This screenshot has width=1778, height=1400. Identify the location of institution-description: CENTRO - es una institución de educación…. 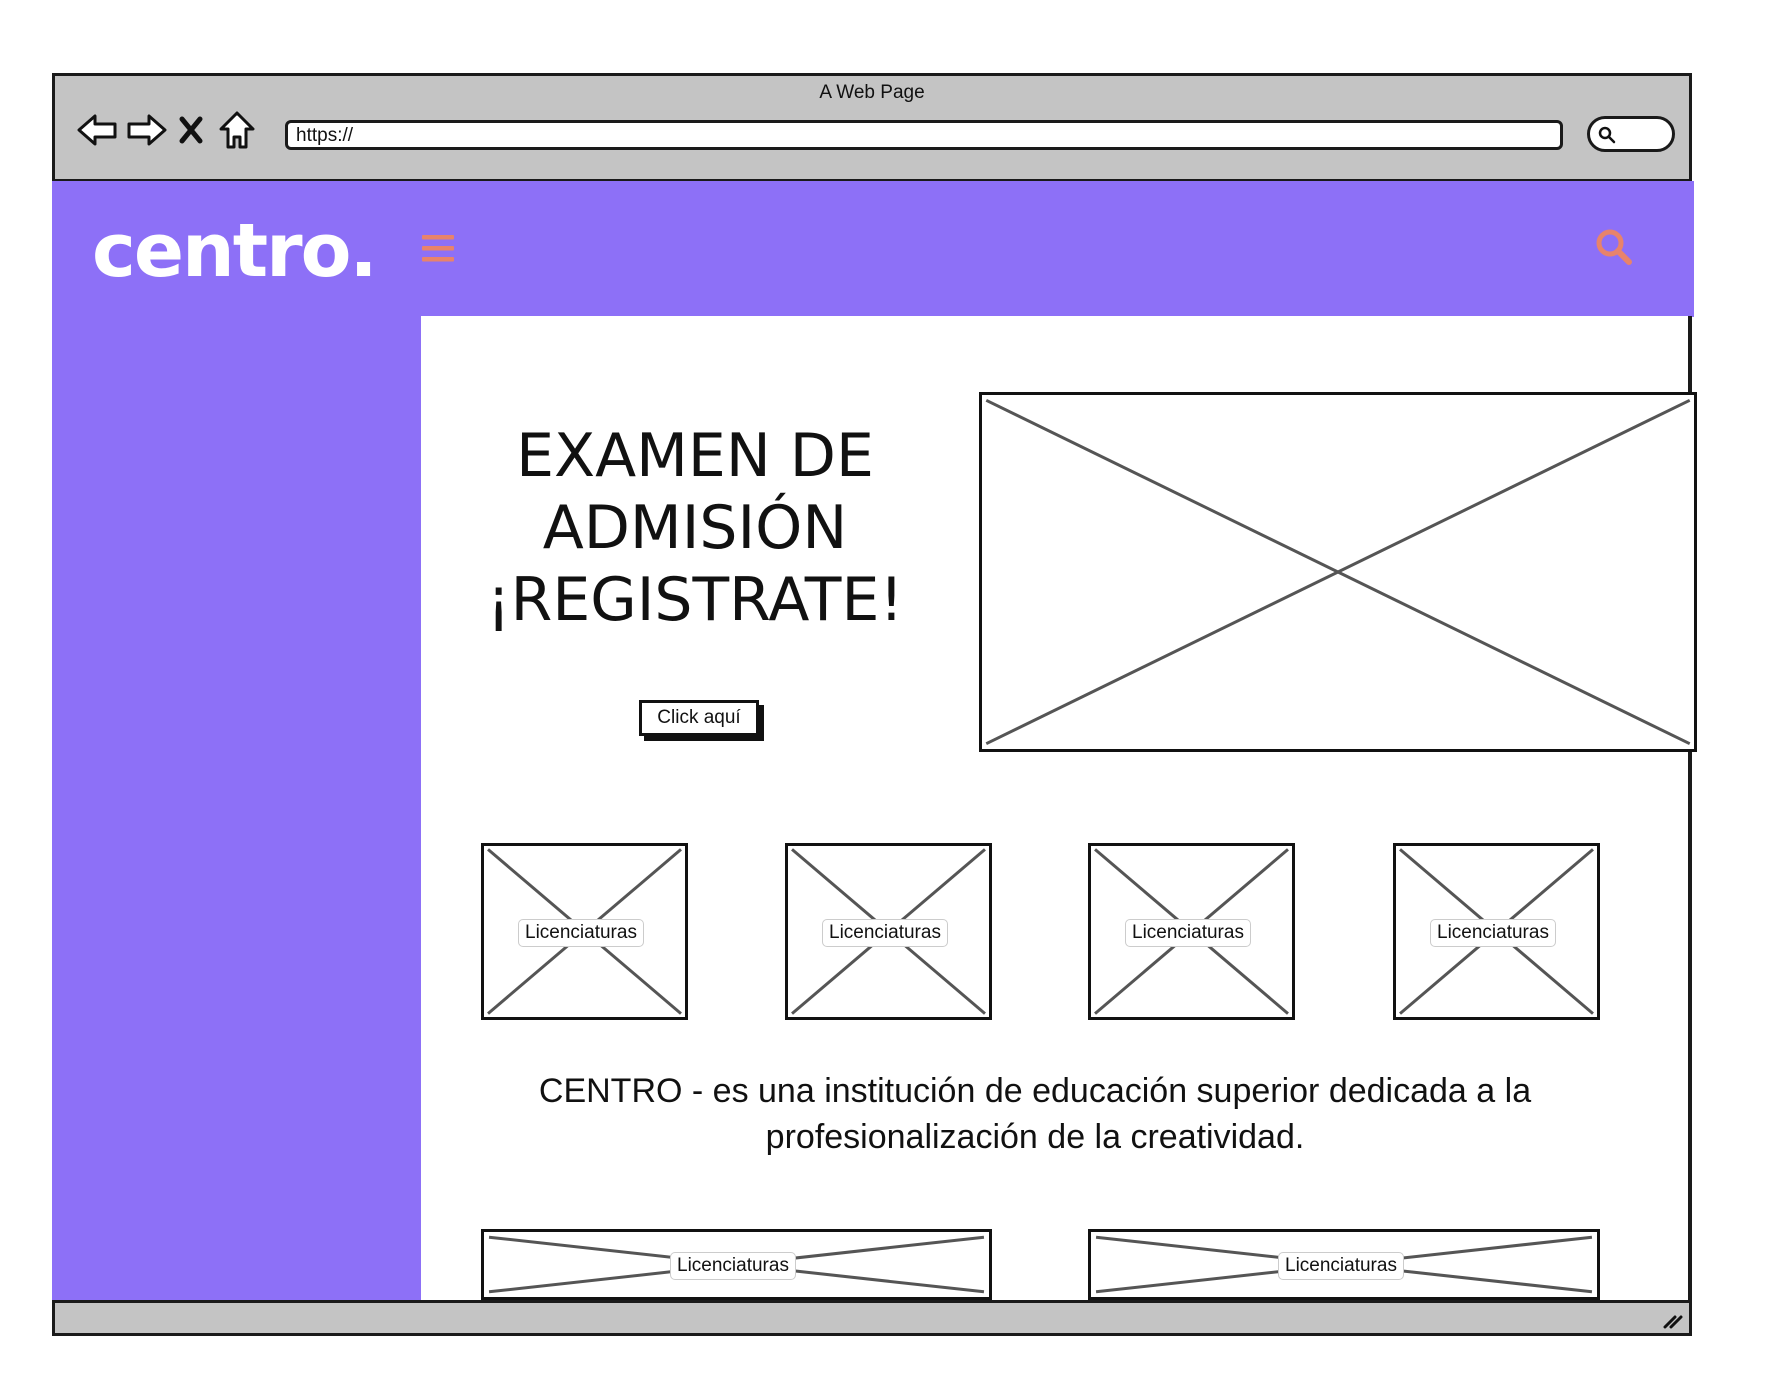
(1035, 1114).